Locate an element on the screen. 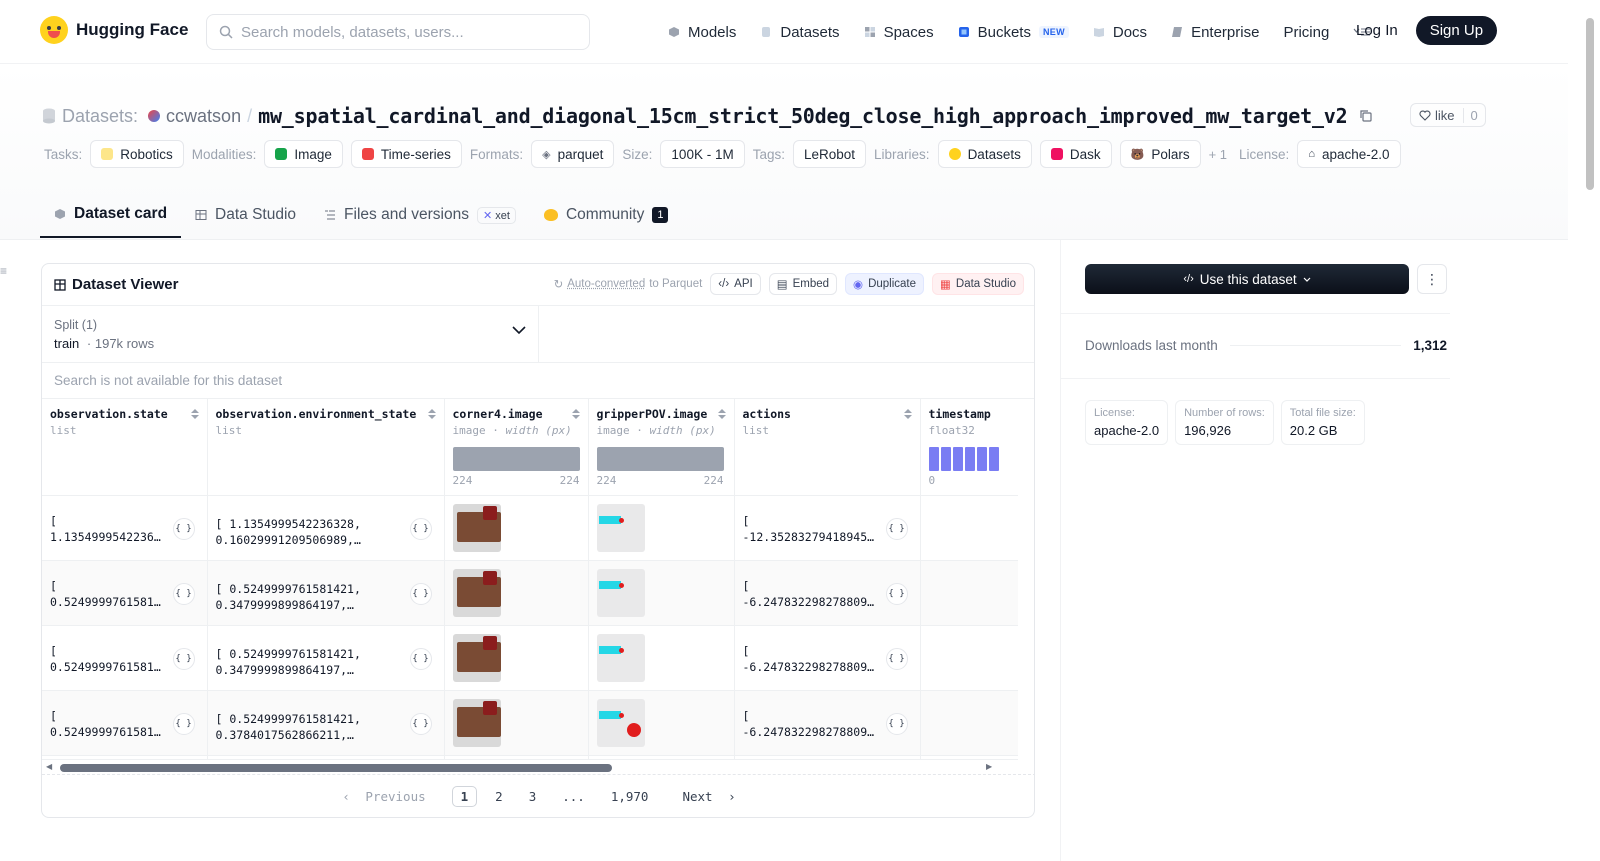  logo: Hugging Face is located at coordinates (114, 30).